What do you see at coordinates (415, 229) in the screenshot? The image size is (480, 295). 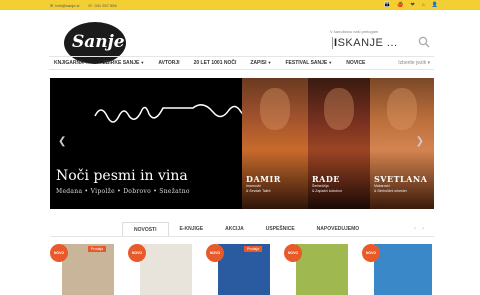 I see `chevron-left-icon: ‹` at bounding box center [415, 229].